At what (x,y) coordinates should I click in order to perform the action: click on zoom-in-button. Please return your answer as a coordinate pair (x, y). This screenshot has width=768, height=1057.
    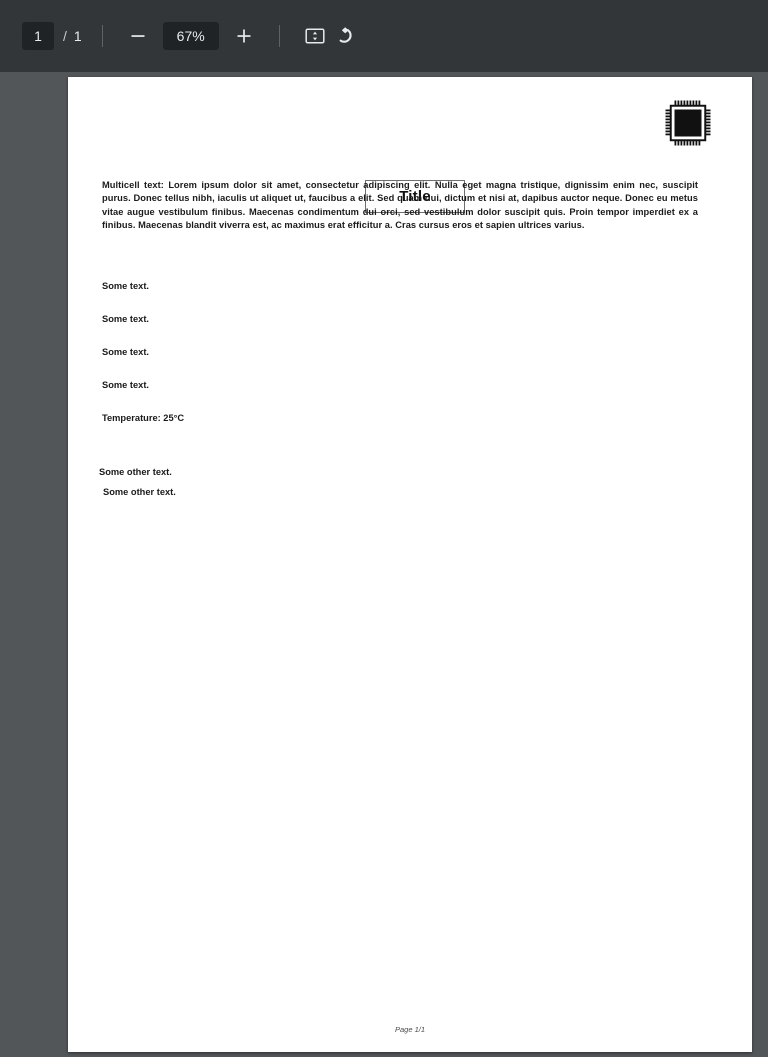
    Looking at the image, I should click on (244, 36).